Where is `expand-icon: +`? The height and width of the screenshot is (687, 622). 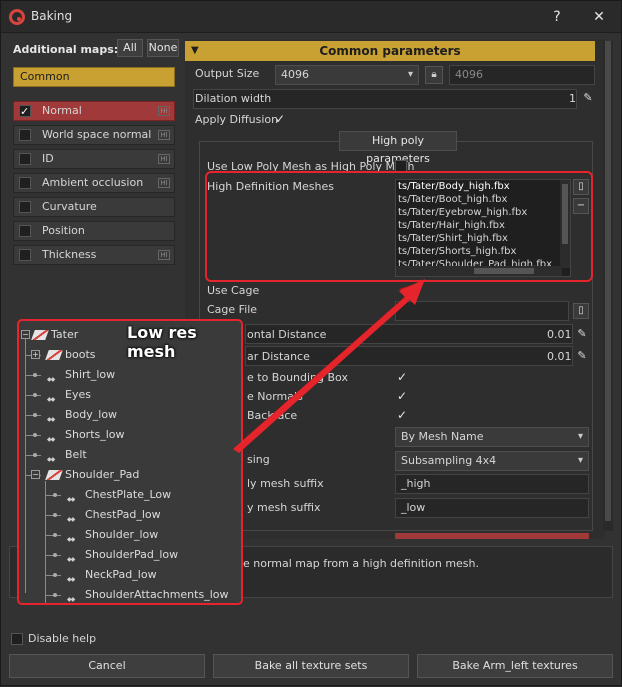
expand-icon: + is located at coordinates (35, 354).